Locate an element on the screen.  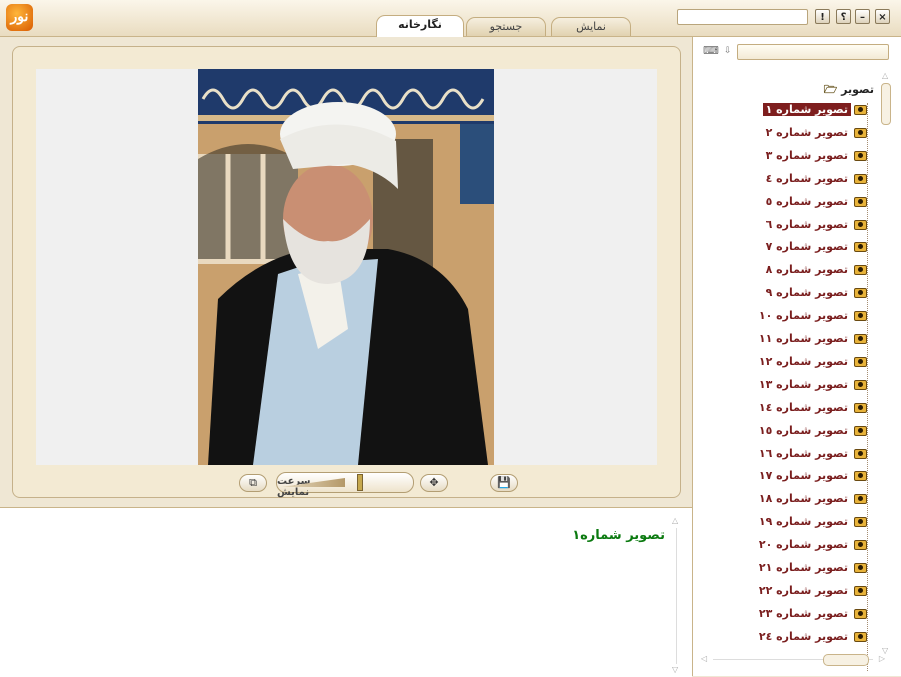
tree-item-label: تصویر شماره ۱ is located at coordinates (806, 109).